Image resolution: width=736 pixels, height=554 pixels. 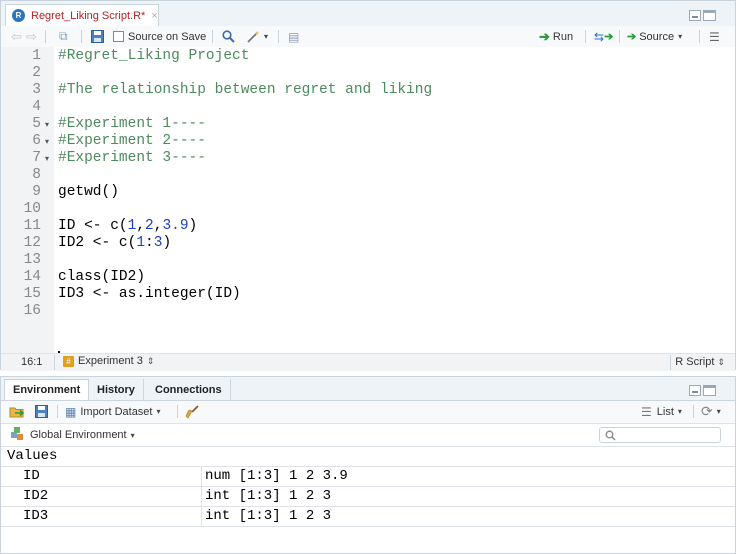 What do you see at coordinates (36, 496) in the screenshot?
I see `variable-name: ID2` at bounding box center [36, 496].